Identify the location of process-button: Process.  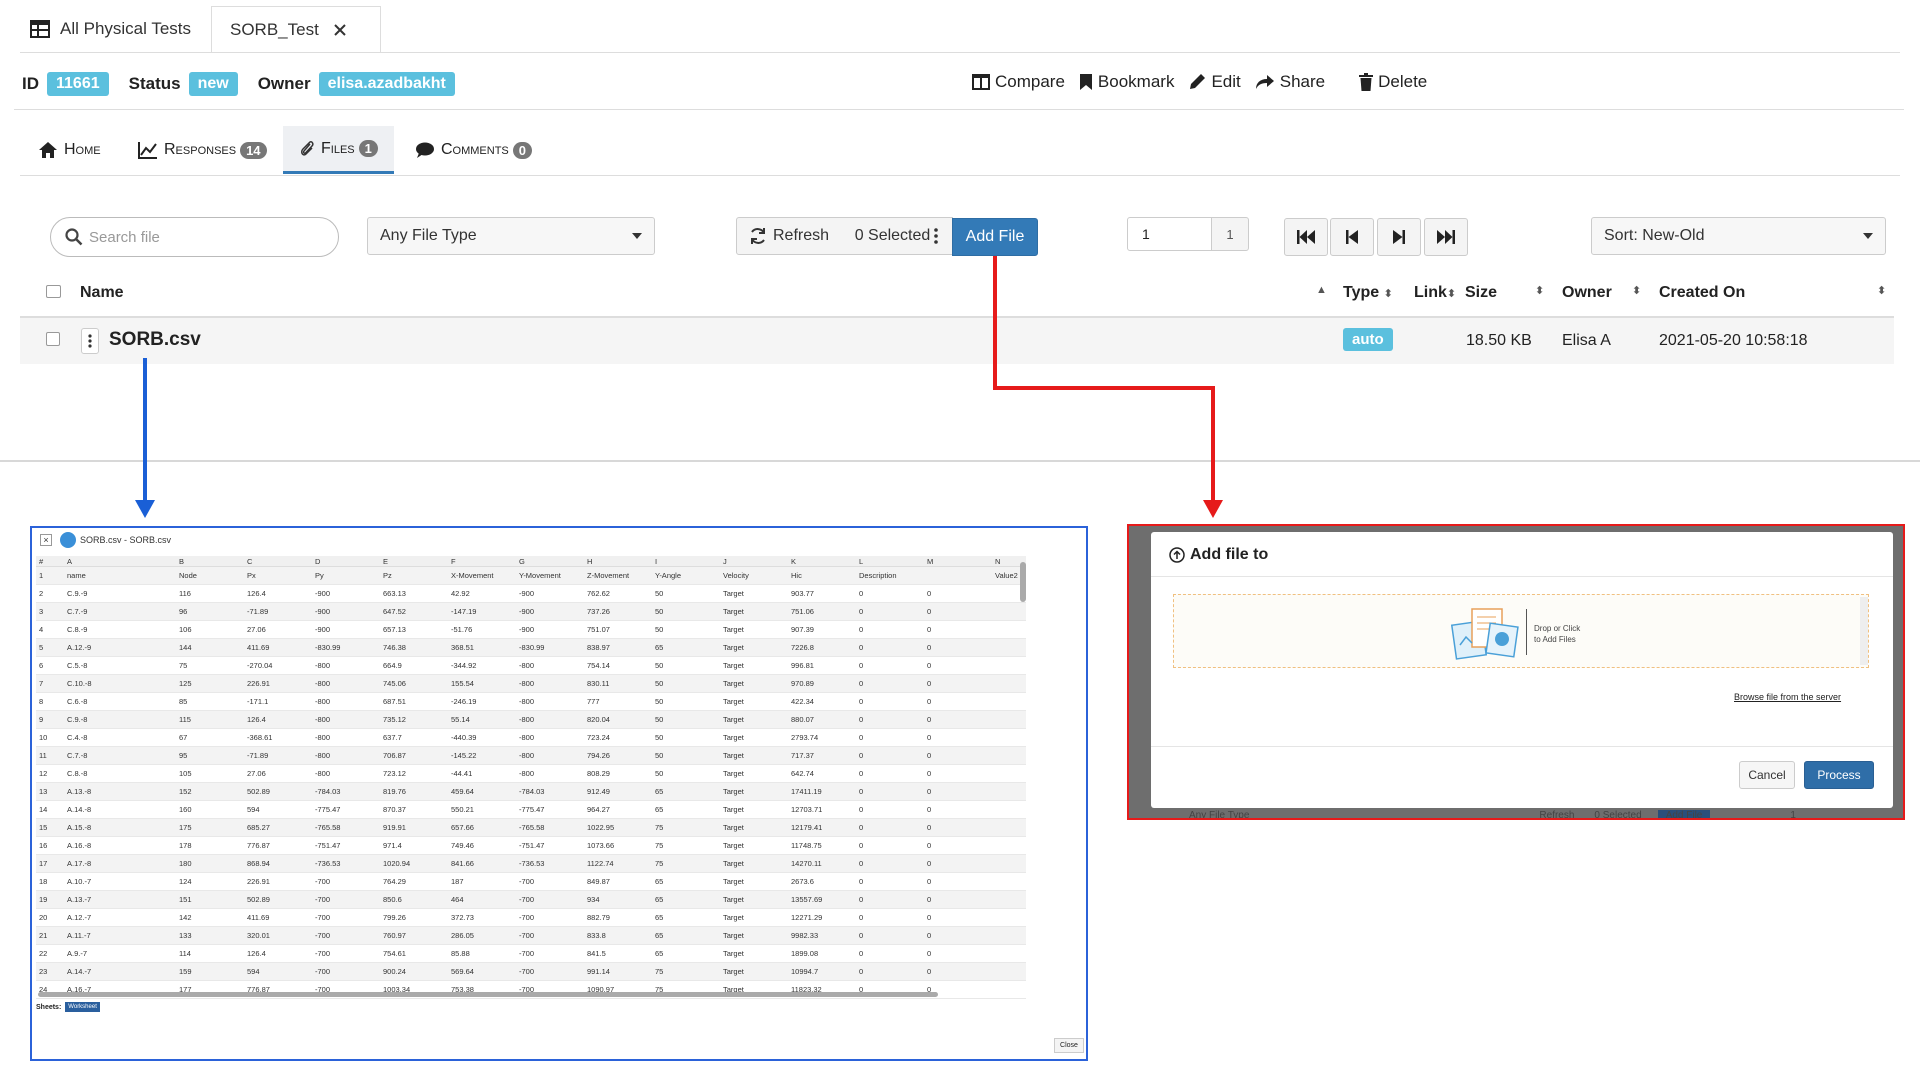
(1839, 775).